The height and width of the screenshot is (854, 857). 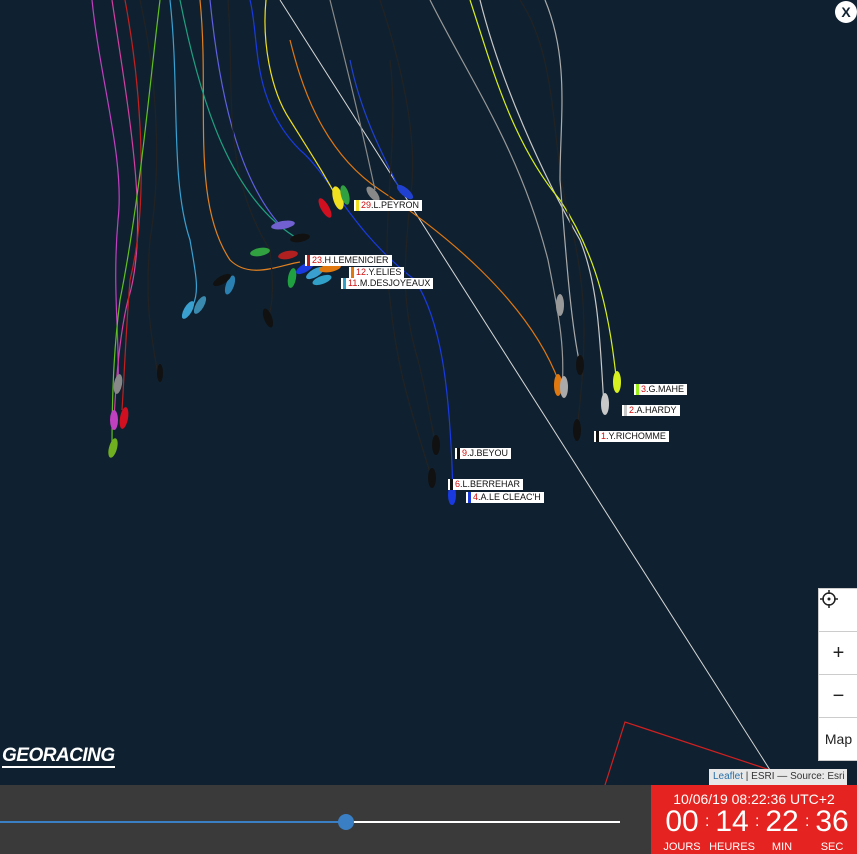 I want to click on boat-label-lecleach: 4.A.LE CLEAC'H, so click(x=505, y=497).